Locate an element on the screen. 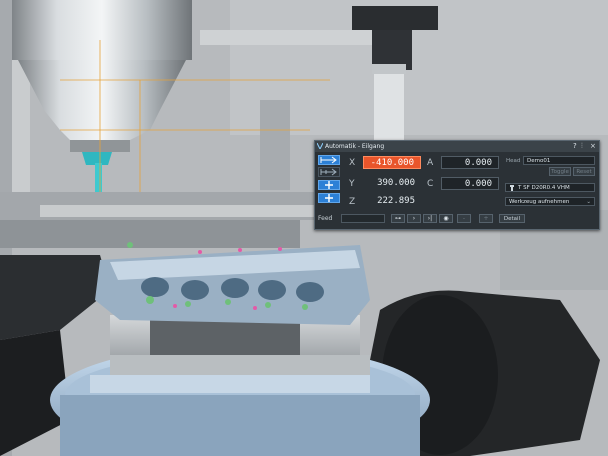 The image size is (608, 456). tool-field: T SF D20R0.4 VHM is located at coordinates (550, 187).